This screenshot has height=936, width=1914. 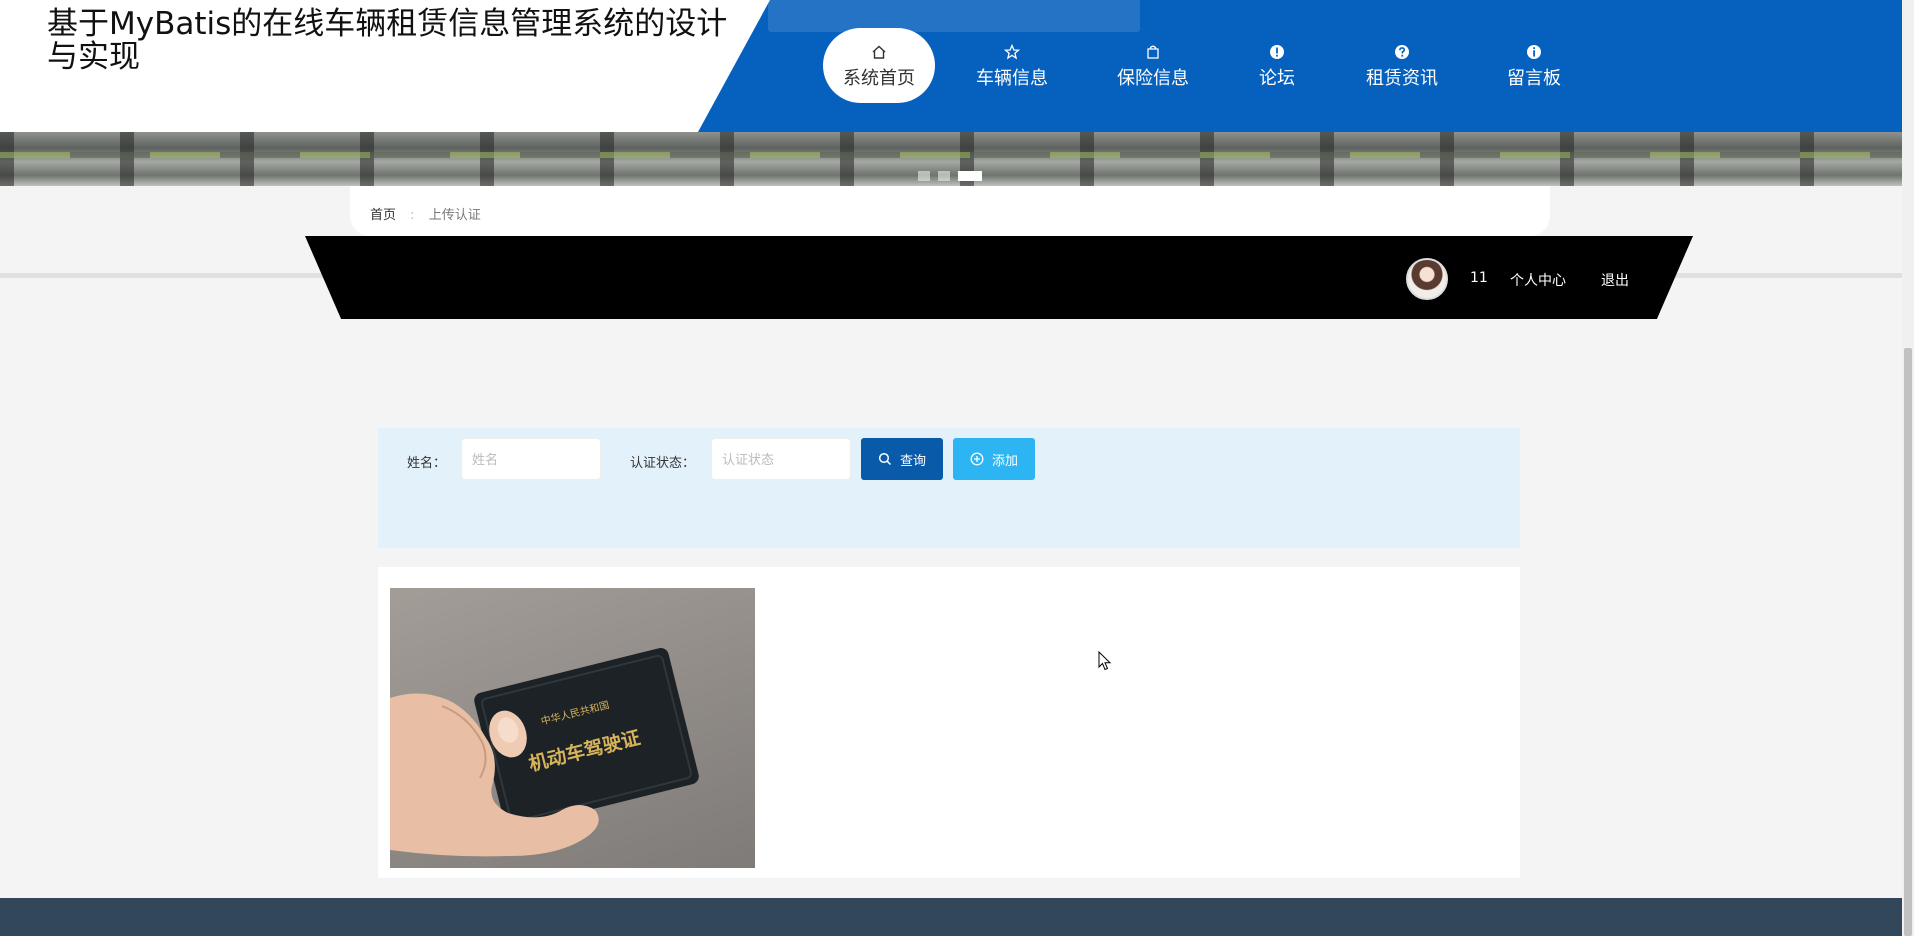 What do you see at coordinates (879, 65) in the screenshot?
I see `nav-item-home: 系统首页` at bounding box center [879, 65].